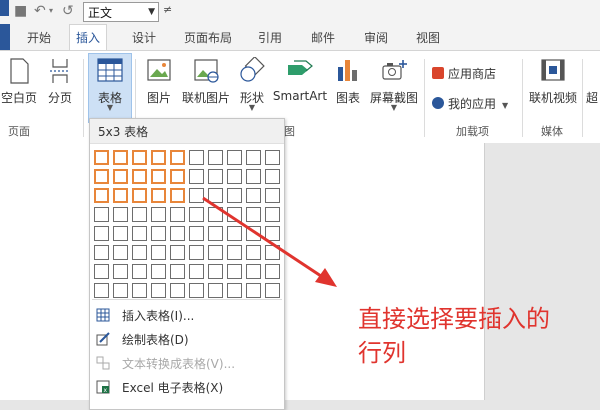 The width and height of the screenshot is (600, 410). Describe the element at coordinates (326, 277) in the screenshot. I see `arrow-head` at that location.